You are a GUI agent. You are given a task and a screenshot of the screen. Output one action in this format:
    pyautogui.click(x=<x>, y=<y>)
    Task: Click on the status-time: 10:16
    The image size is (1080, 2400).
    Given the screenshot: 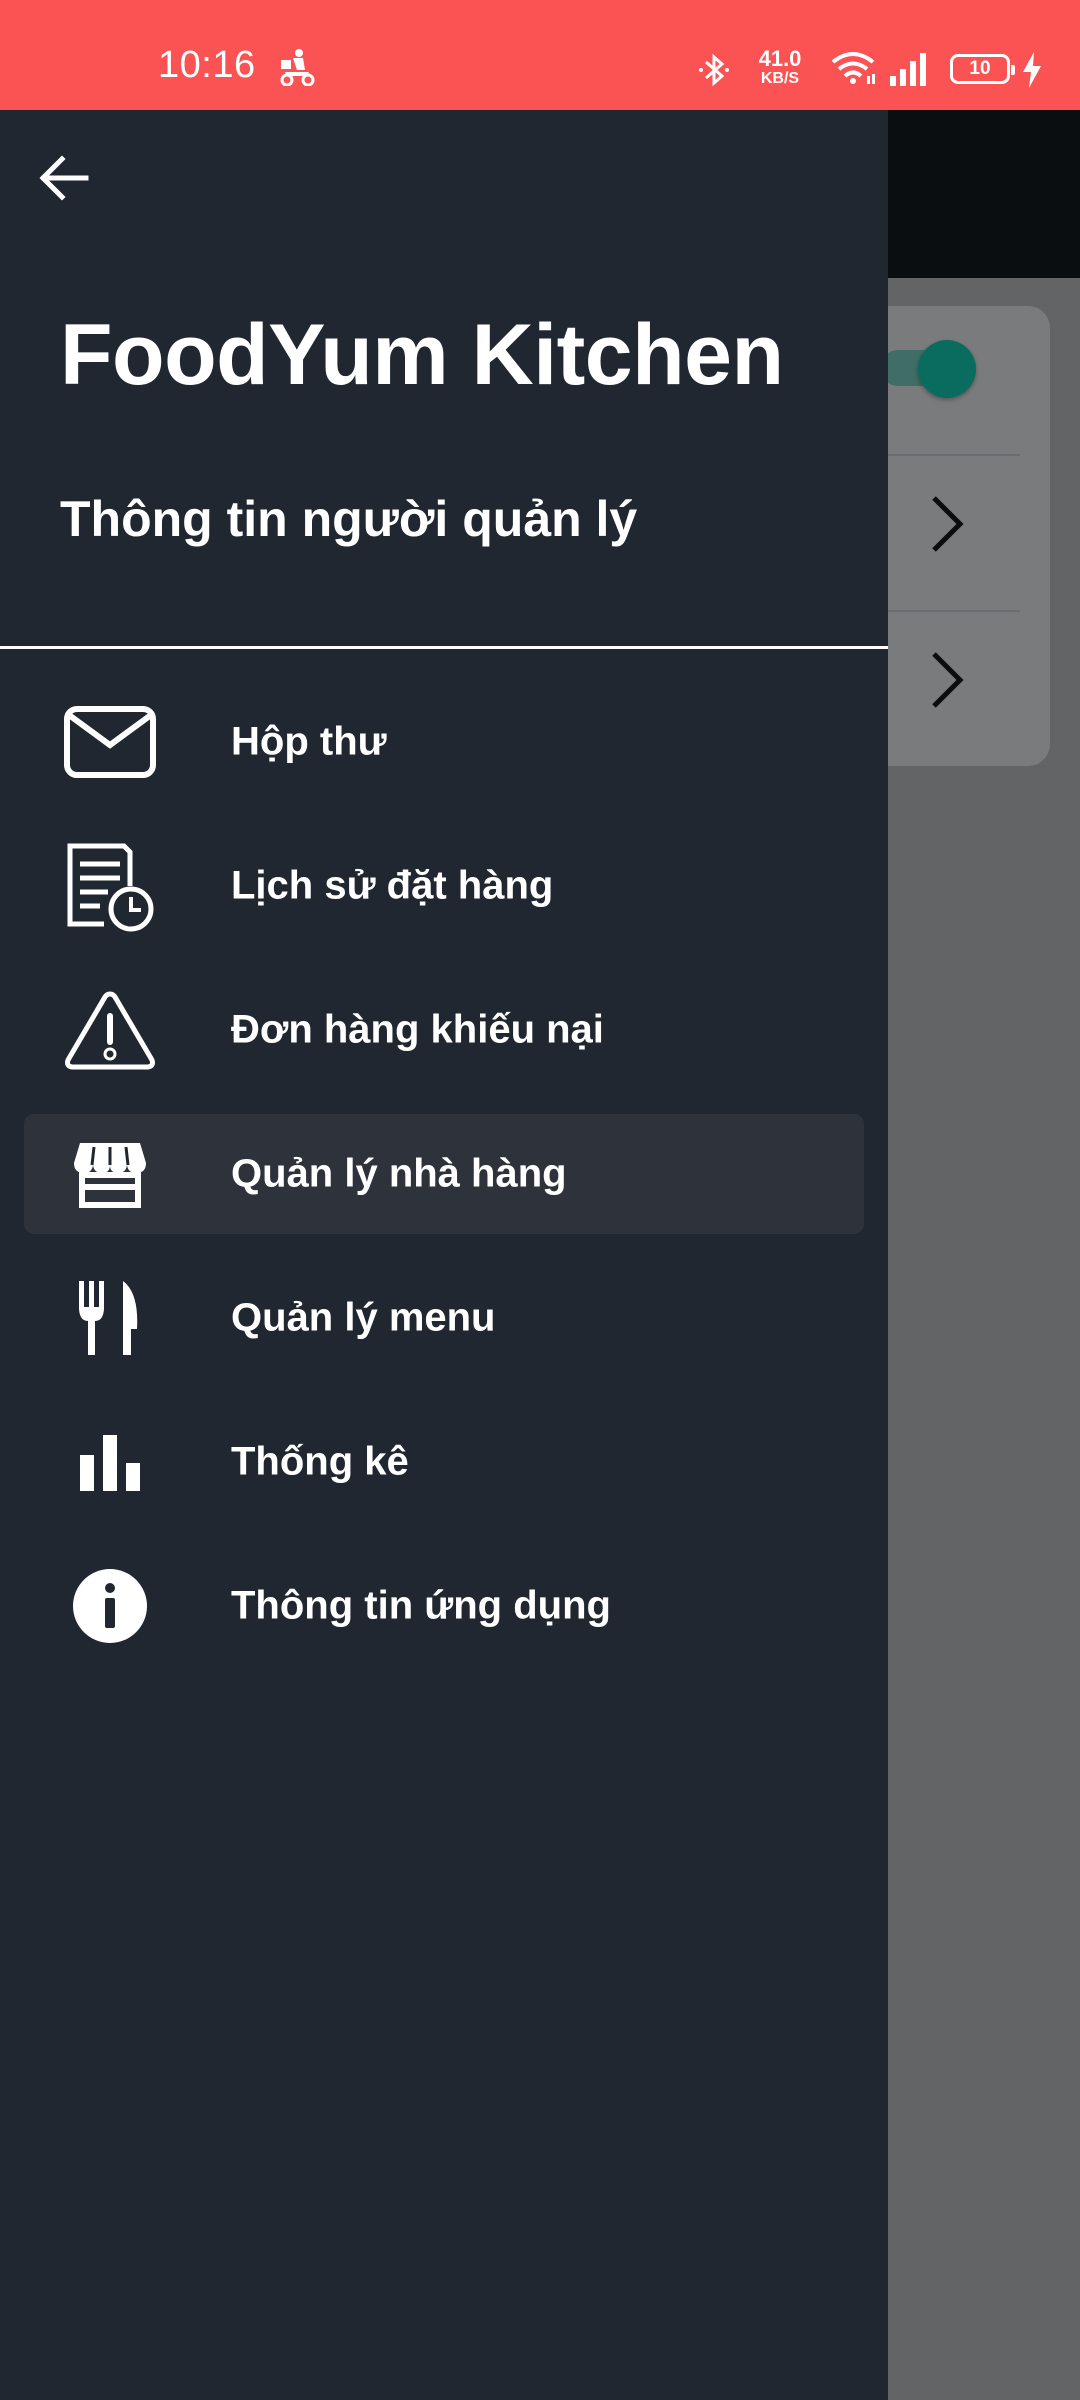 What is the action you would take?
    pyautogui.click(x=207, y=65)
    